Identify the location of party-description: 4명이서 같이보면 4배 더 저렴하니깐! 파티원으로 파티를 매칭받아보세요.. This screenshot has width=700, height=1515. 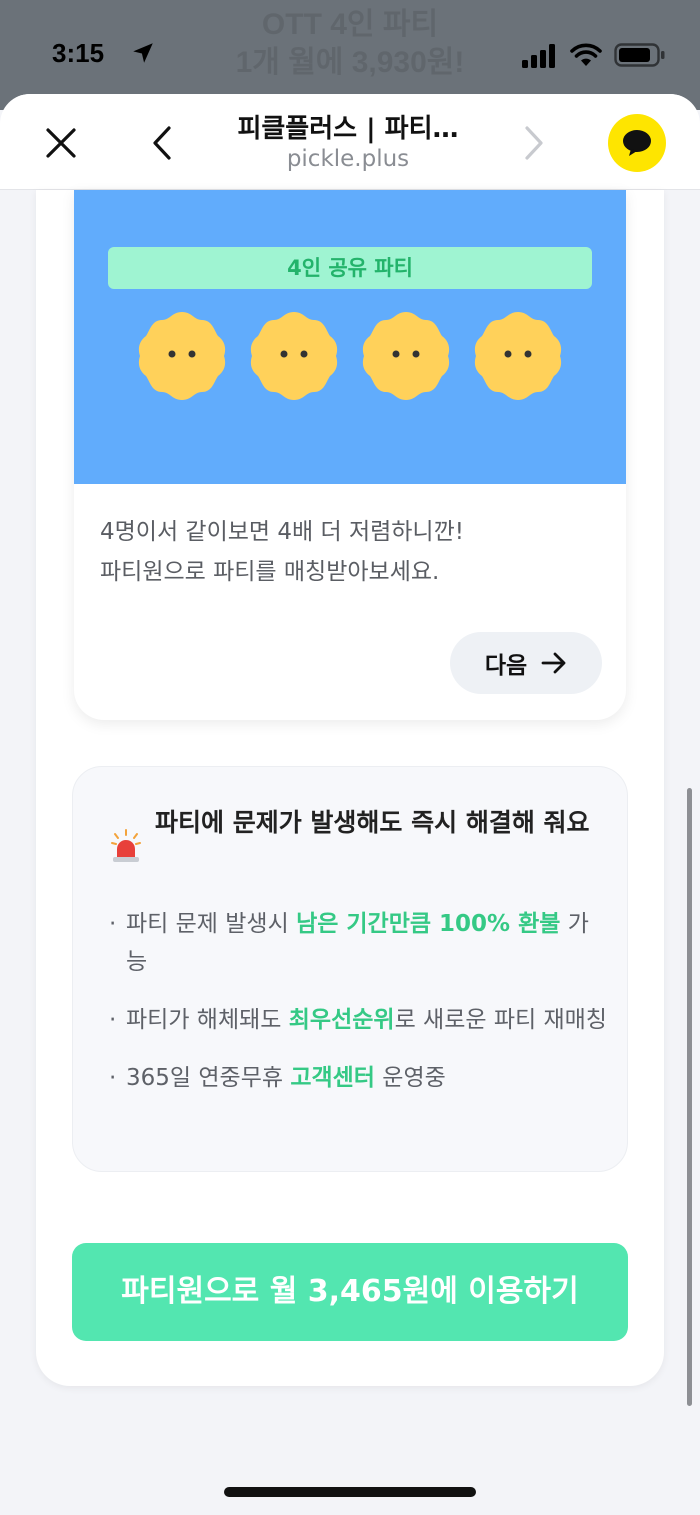
(282, 552).